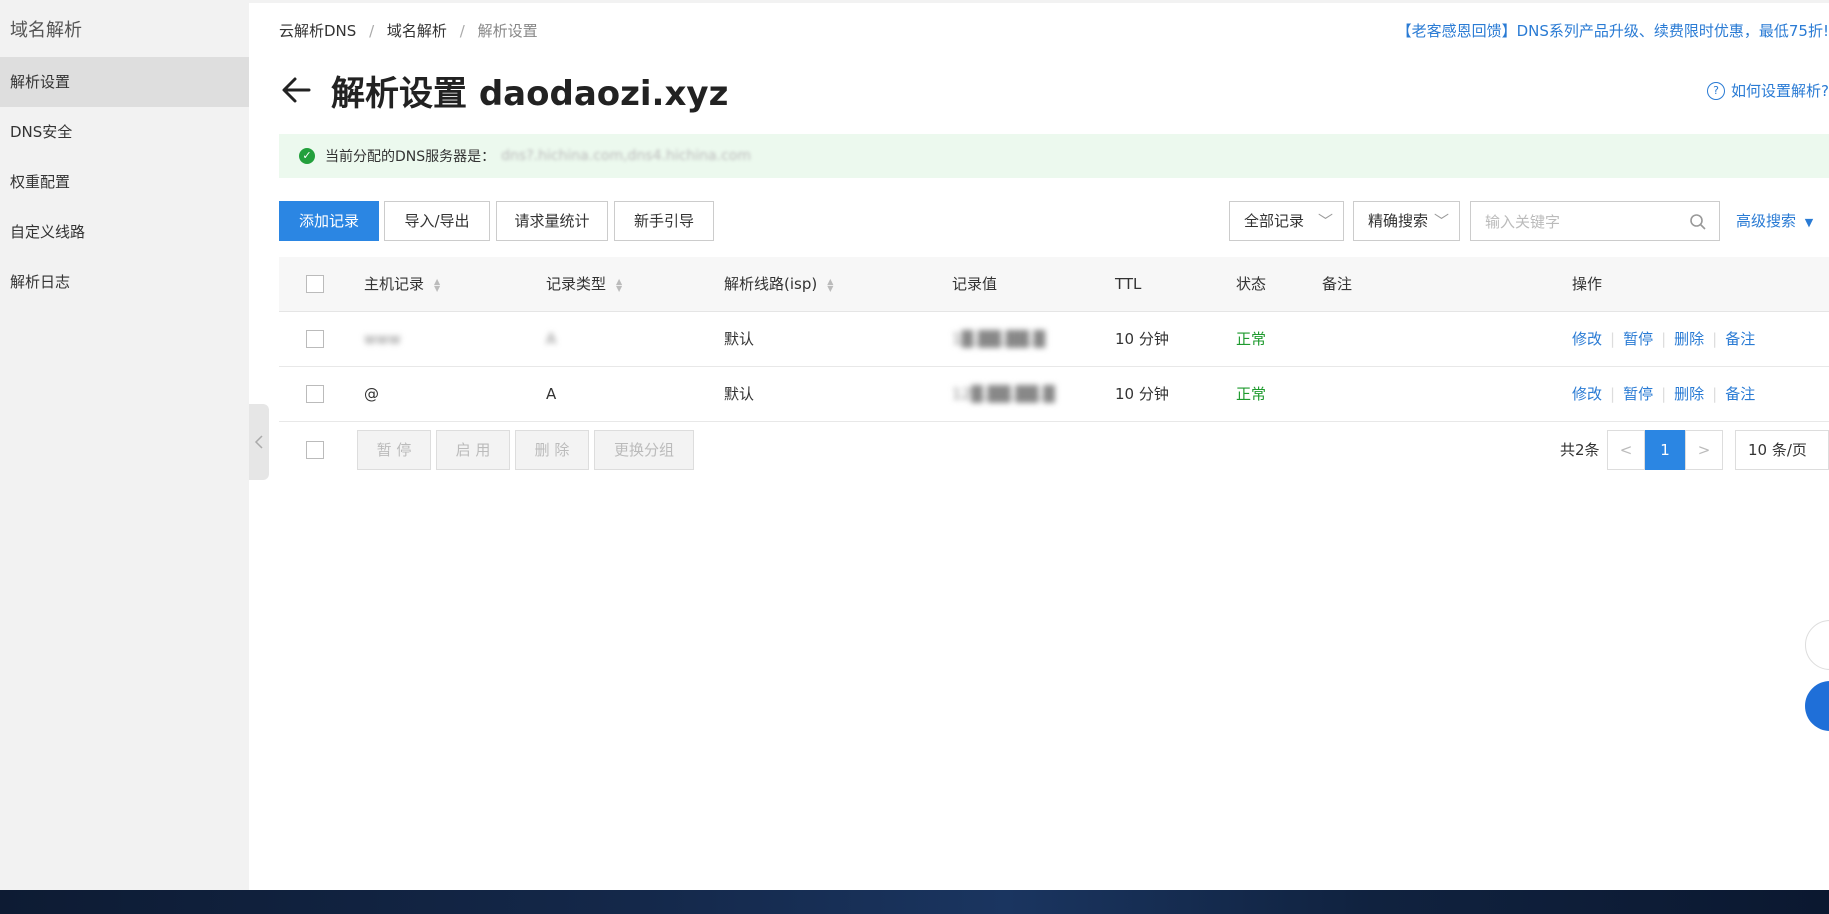 The height and width of the screenshot is (914, 1829). Describe the element at coordinates (410, 157) in the screenshot. I see `dns-server-label: 当前分配的DNS服务器是：` at that location.